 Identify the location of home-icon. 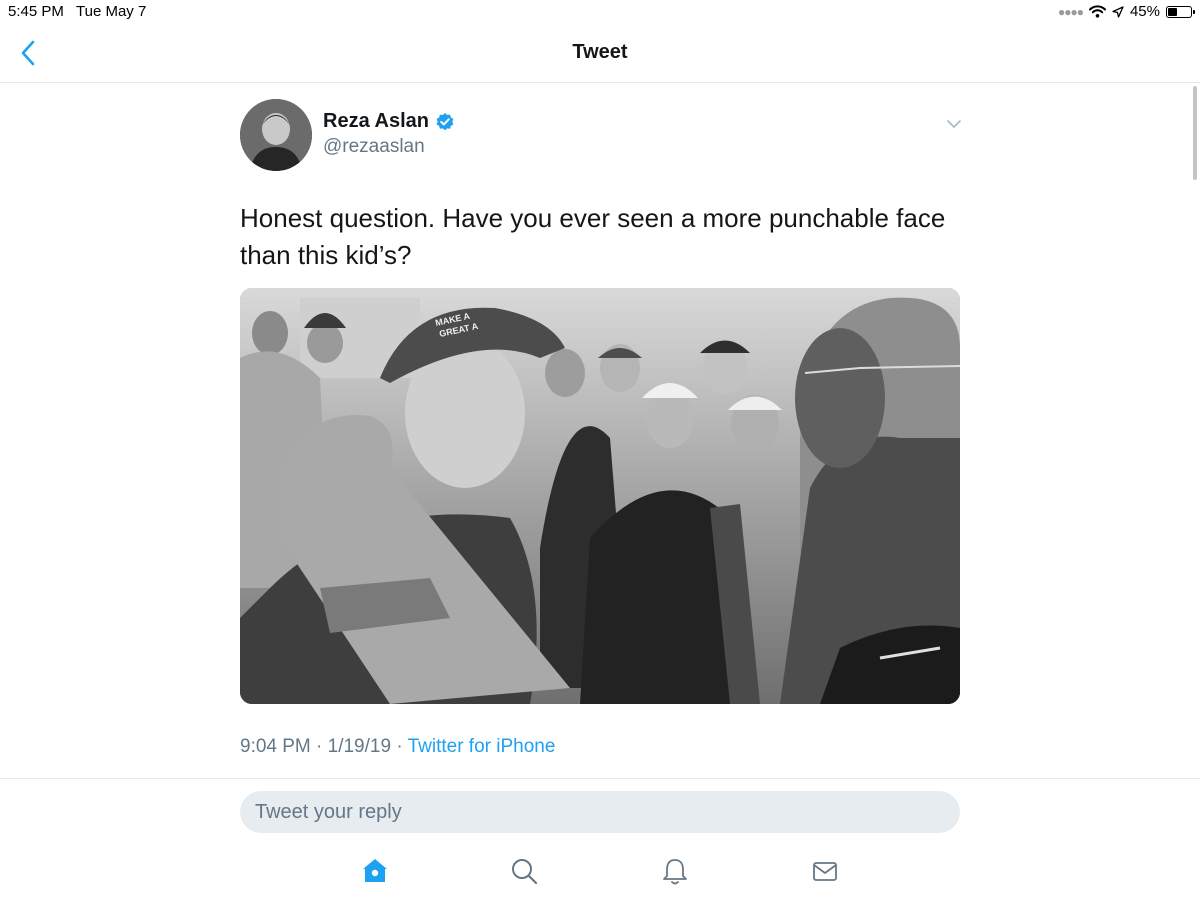
(375, 870).